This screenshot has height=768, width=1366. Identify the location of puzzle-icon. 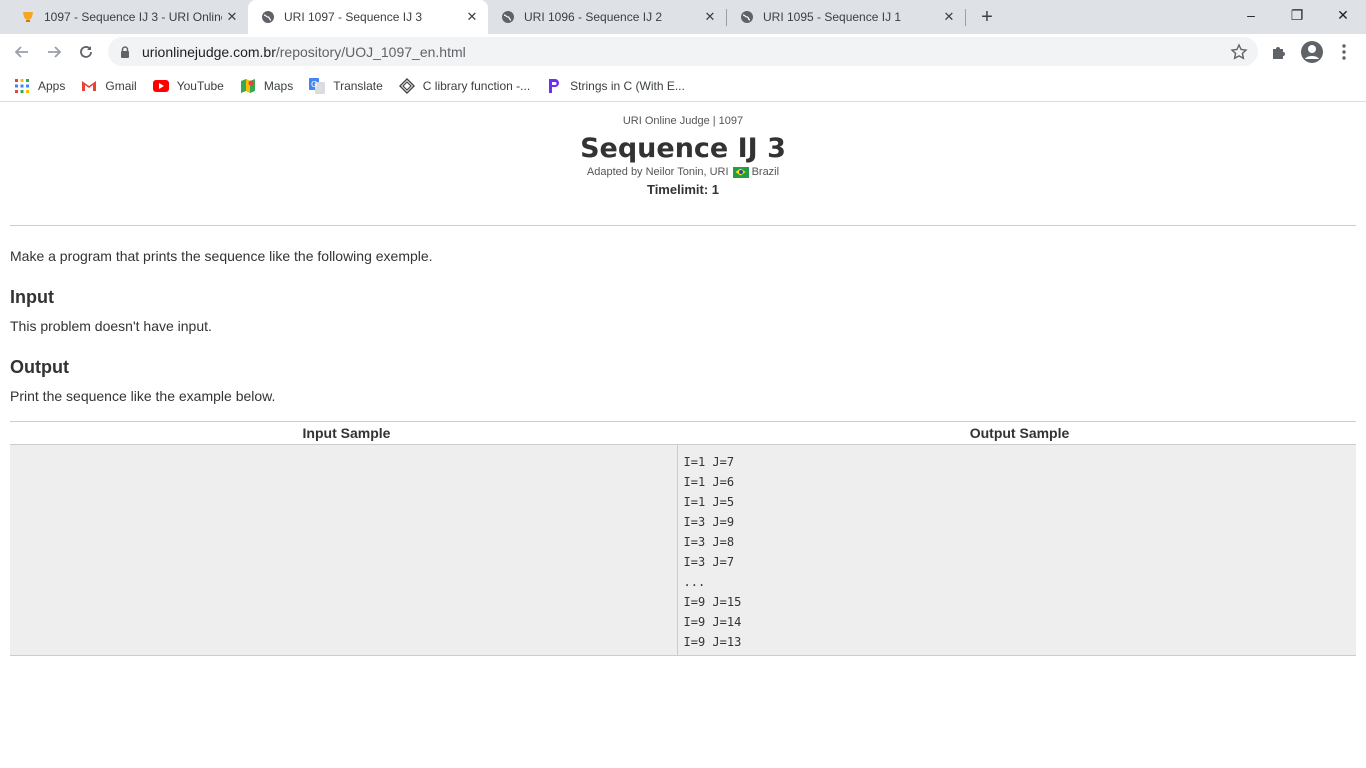
(1279, 53).